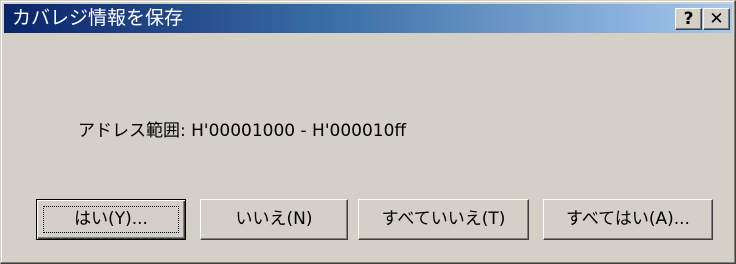 The width and height of the screenshot is (736, 264). What do you see at coordinates (716, 19) in the screenshot?
I see `close-button: ✕` at bounding box center [716, 19].